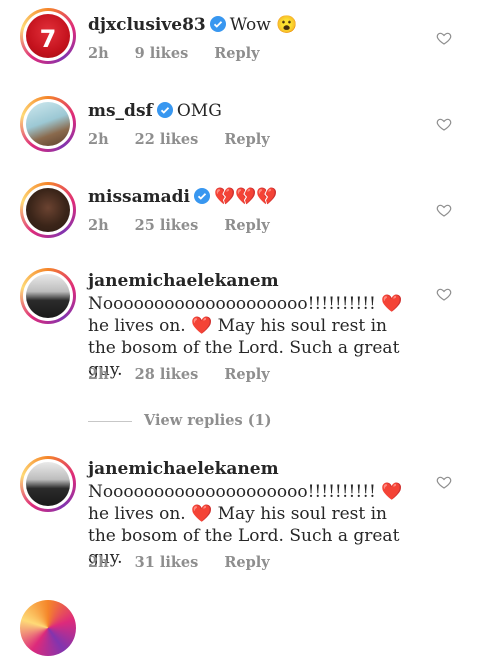  Describe the element at coordinates (167, 562) in the screenshot. I see `comment-likes: 31 likes` at that location.